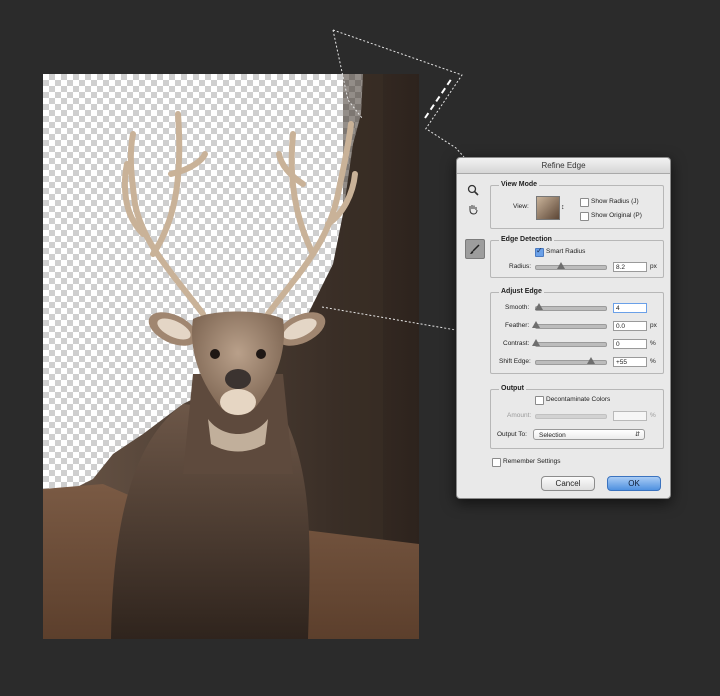  Describe the element at coordinates (521, 206) in the screenshot. I see `view-label: View:` at that location.